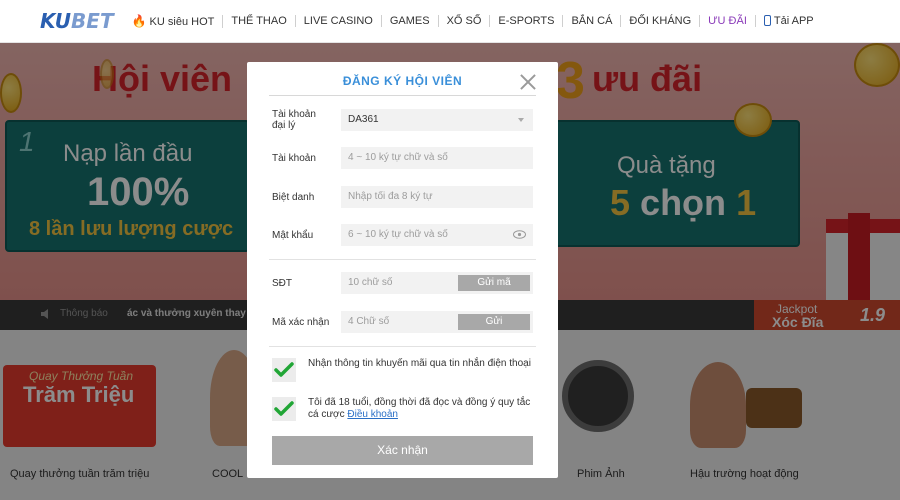 This screenshot has height=500, width=900. I want to click on nav-label: THỂ THAO, so click(259, 21).